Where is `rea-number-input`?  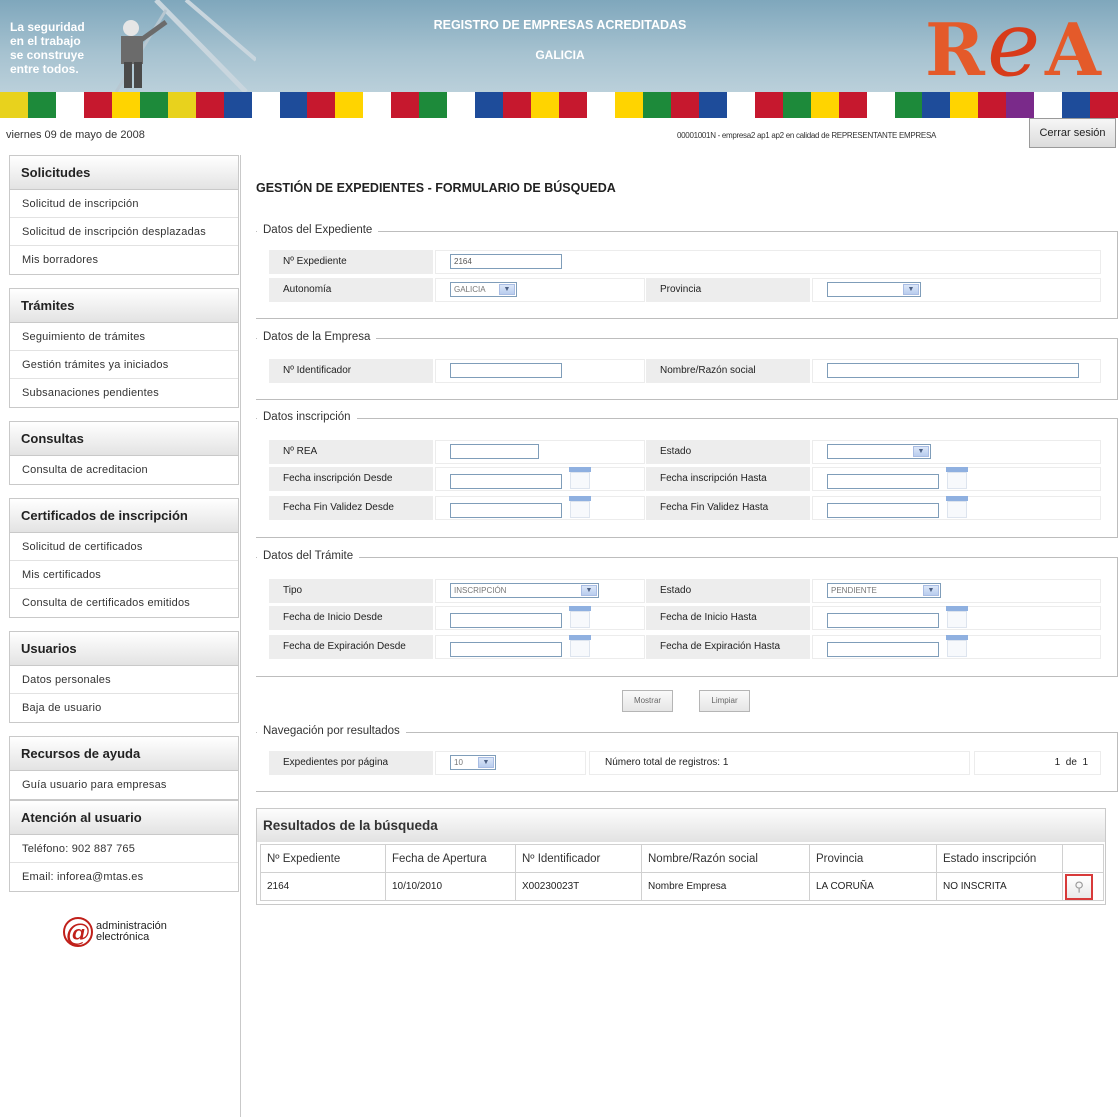
rea-number-input is located at coordinates (494, 451).